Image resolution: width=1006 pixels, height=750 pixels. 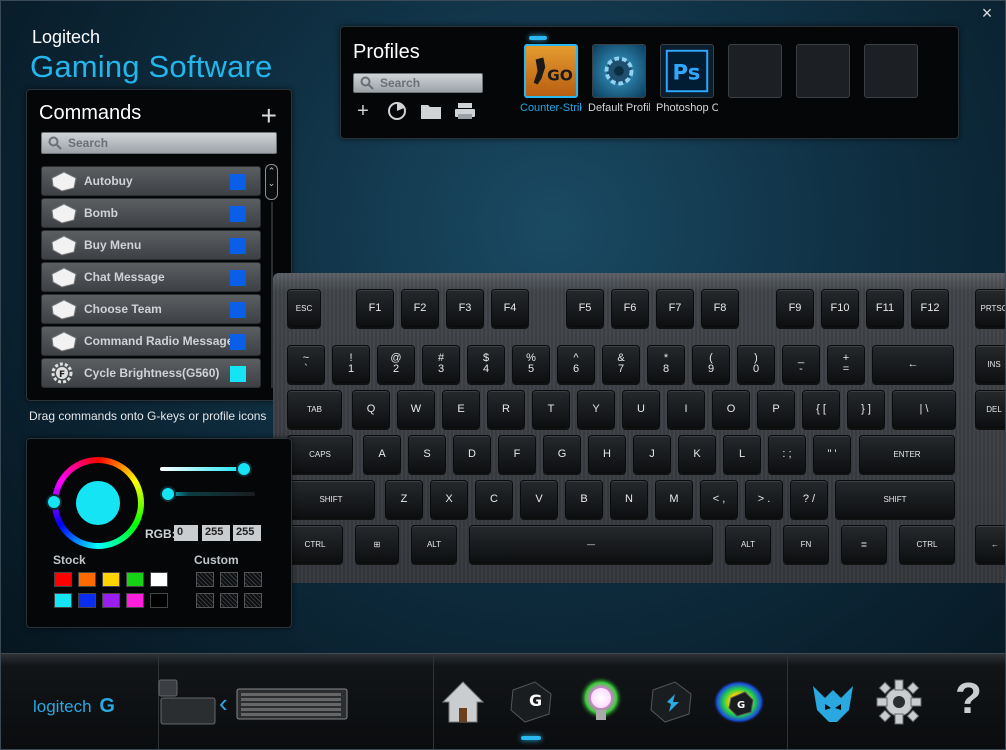 I want to click on command-item: F Cycle Brightness(G560), so click(x=151, y=373).